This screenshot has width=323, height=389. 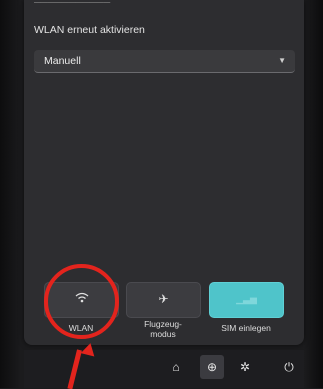 I want to click on device-bezel-right, so click(x=313, y=194).